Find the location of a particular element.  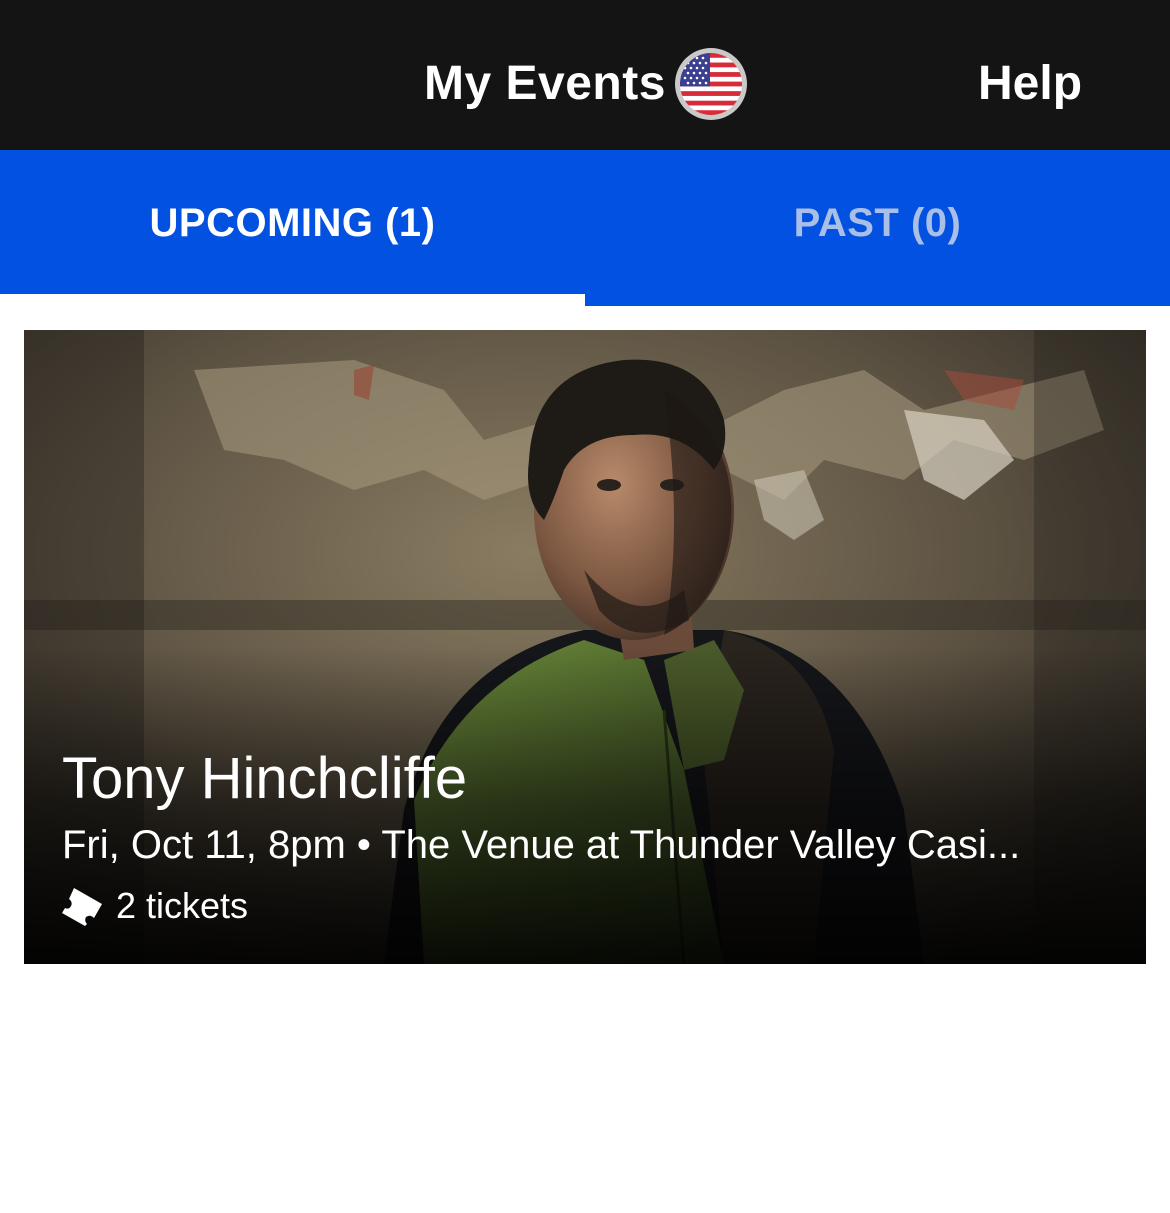

event-tabs: UPCOMING (1) PAST (0) is located at coordinates (585, 228).